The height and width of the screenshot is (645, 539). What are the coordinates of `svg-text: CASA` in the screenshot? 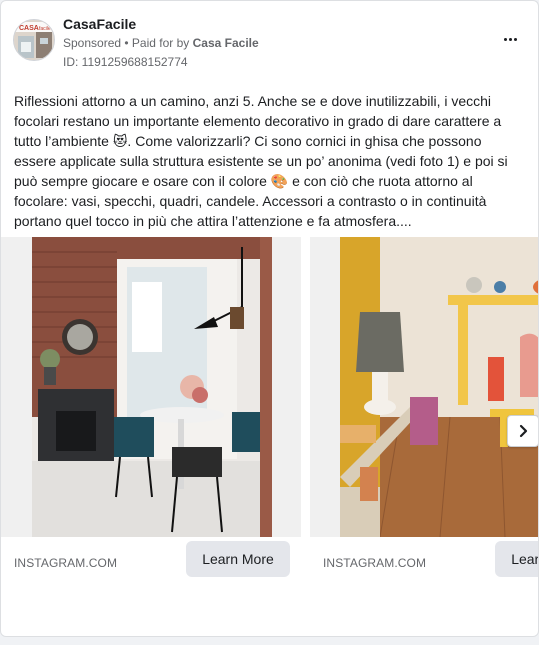 It's located at (29, 28).